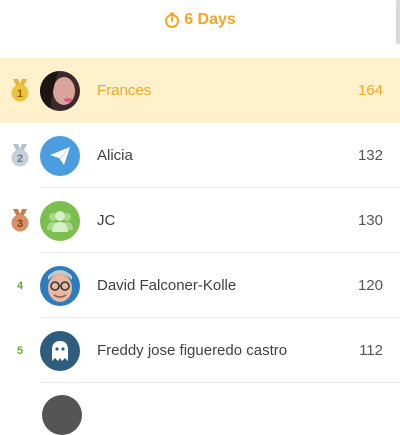 The height and width of the screenshot is (435, 400). I want to click on player-score: 112, so click(371, 350).